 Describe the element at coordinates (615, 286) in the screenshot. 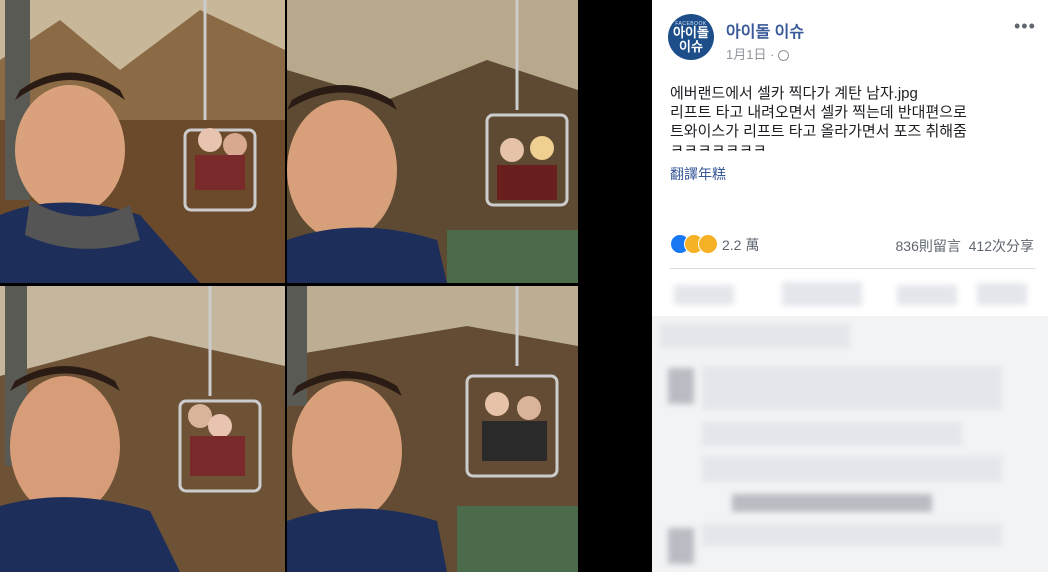

I see `viewer-gap` at that location.